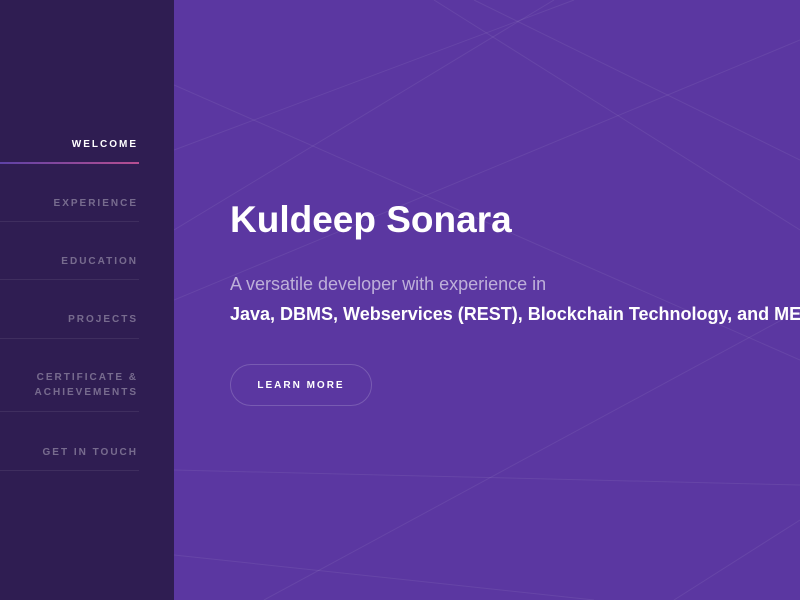  What do you see at coordinates (388, 284) in the screenshot?
I see `hero-intro-text: A versatile developer with experience in` at bounding box center [388, 284].